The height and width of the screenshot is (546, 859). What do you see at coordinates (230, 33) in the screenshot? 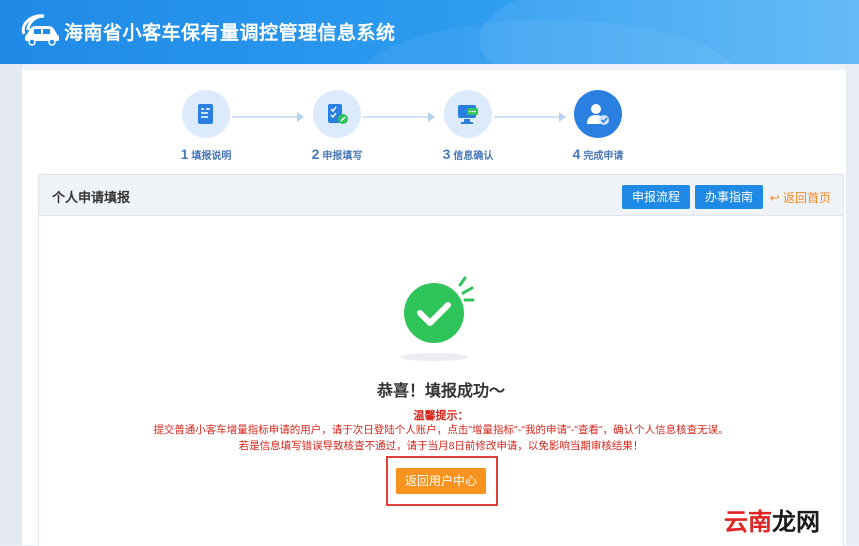
I see `app-title: 海南省小客车保有量调控管理信息系统` at bounding box center [230, 33].